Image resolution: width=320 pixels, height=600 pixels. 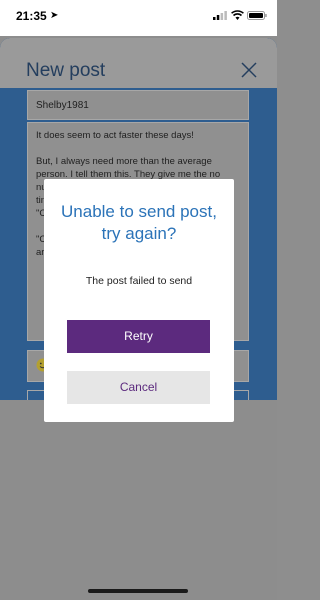 I want to click on post-paragraph: It does seem to act faster these days!, so click(x=115, y=135).